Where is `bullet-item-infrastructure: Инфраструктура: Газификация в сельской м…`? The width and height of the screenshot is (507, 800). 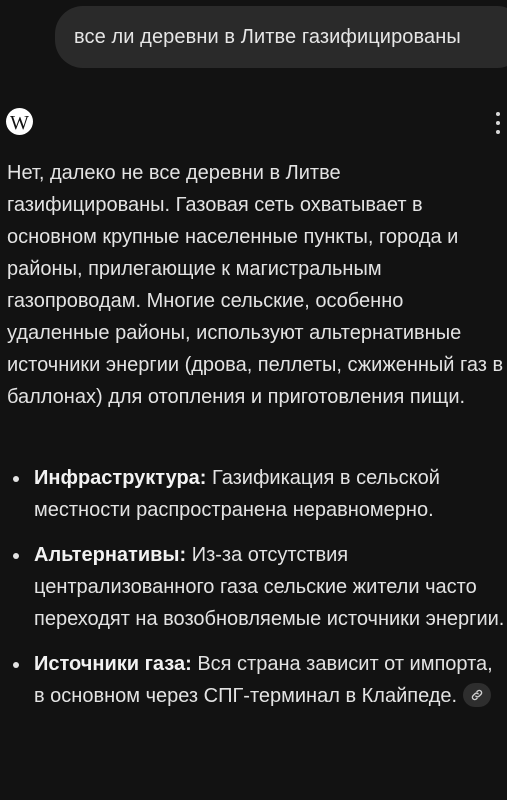 bullet-item-infrastructure: Инфраструктура: Газификация в сельской м… is located at coordinates (253, 494).